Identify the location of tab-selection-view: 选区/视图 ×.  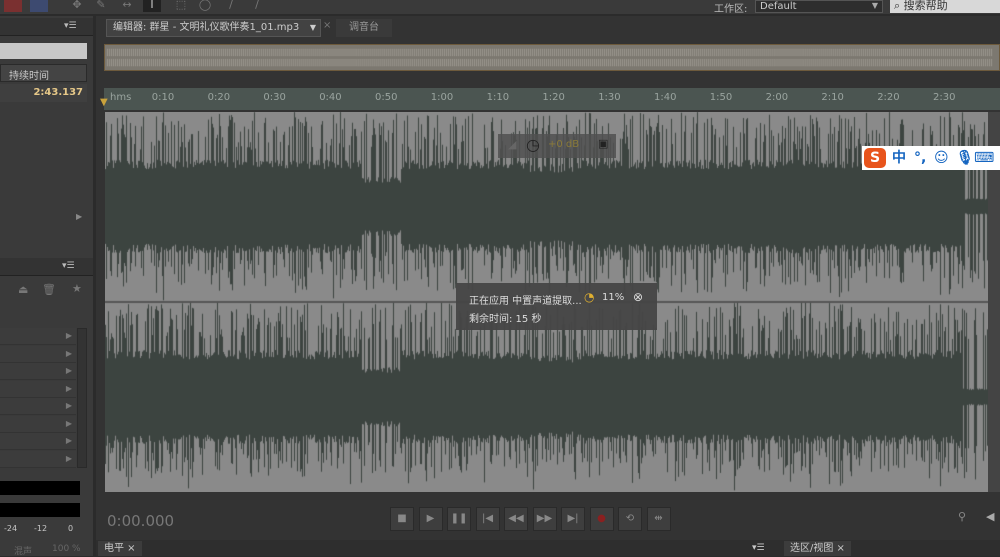
(817, 548).